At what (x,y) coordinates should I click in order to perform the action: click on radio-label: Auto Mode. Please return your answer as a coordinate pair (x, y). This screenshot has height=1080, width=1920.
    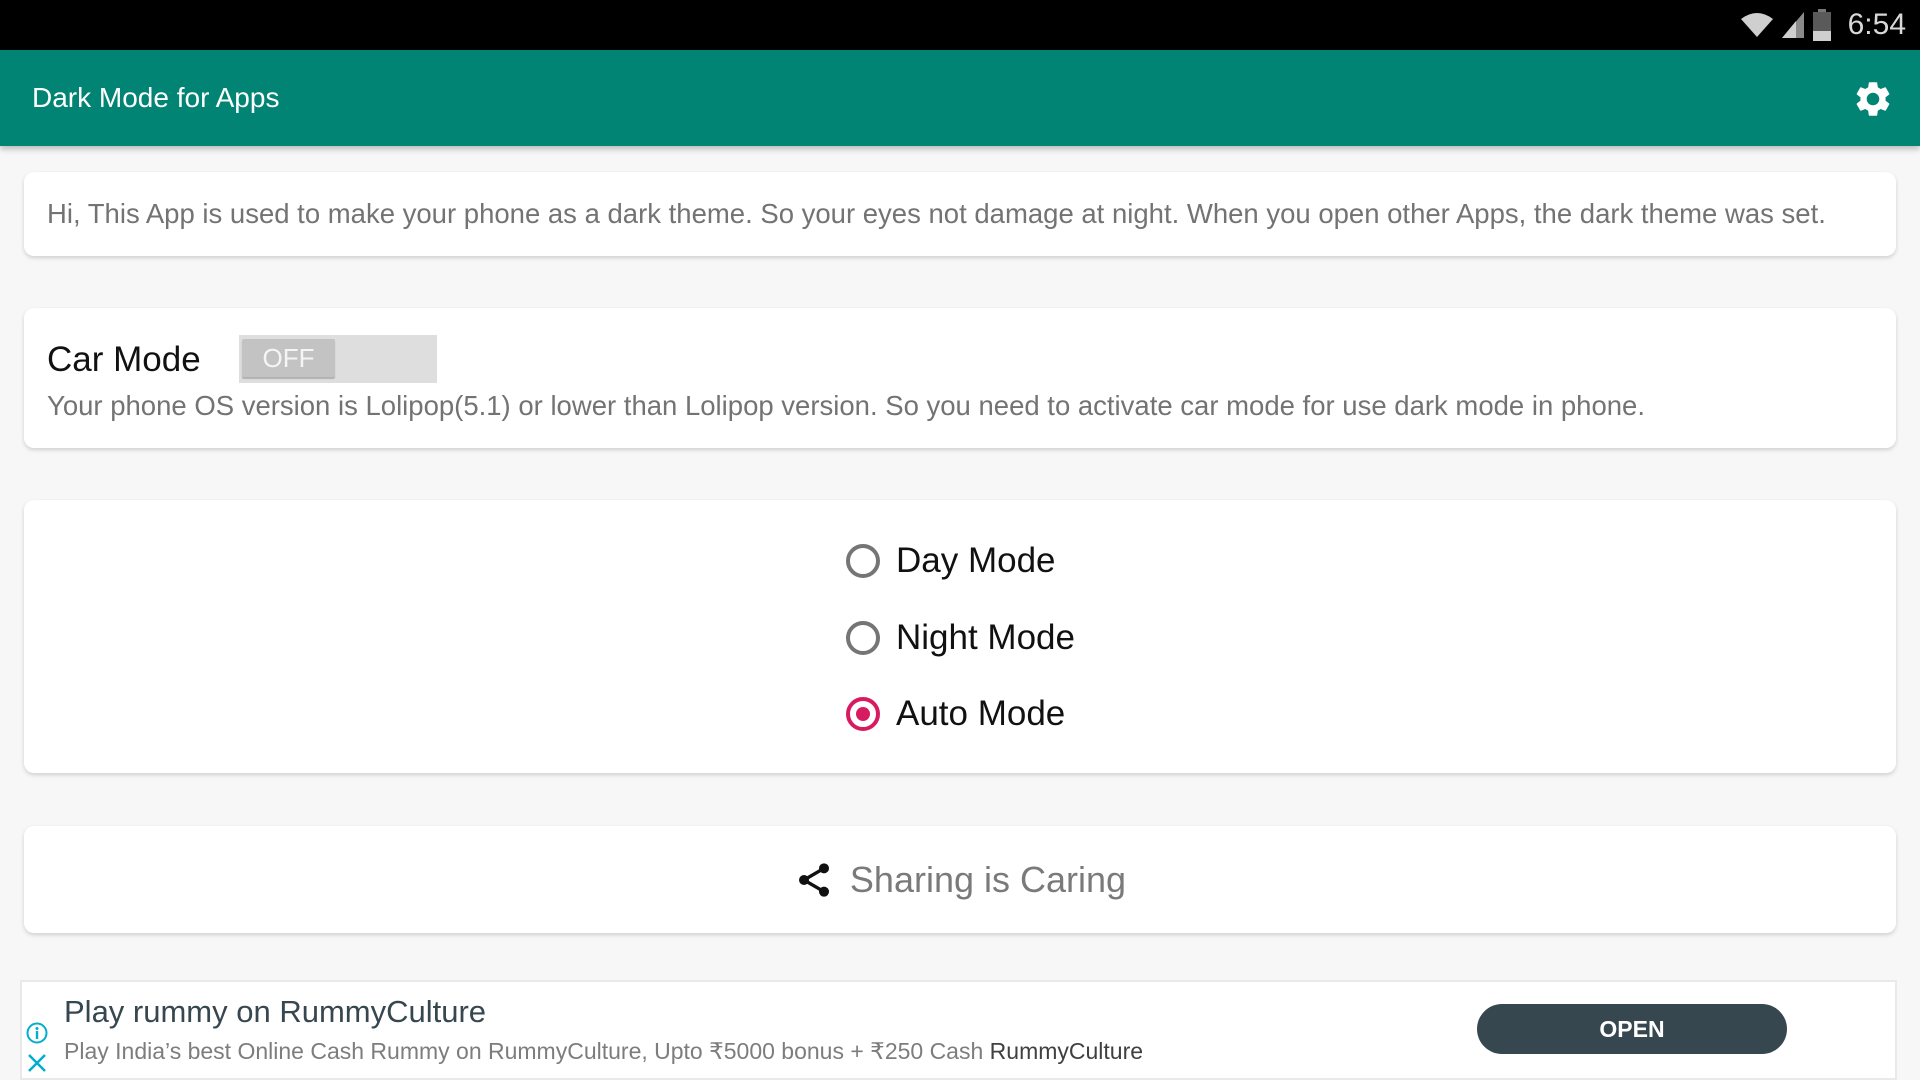
    Looking at the image, I should click on (981, 713).